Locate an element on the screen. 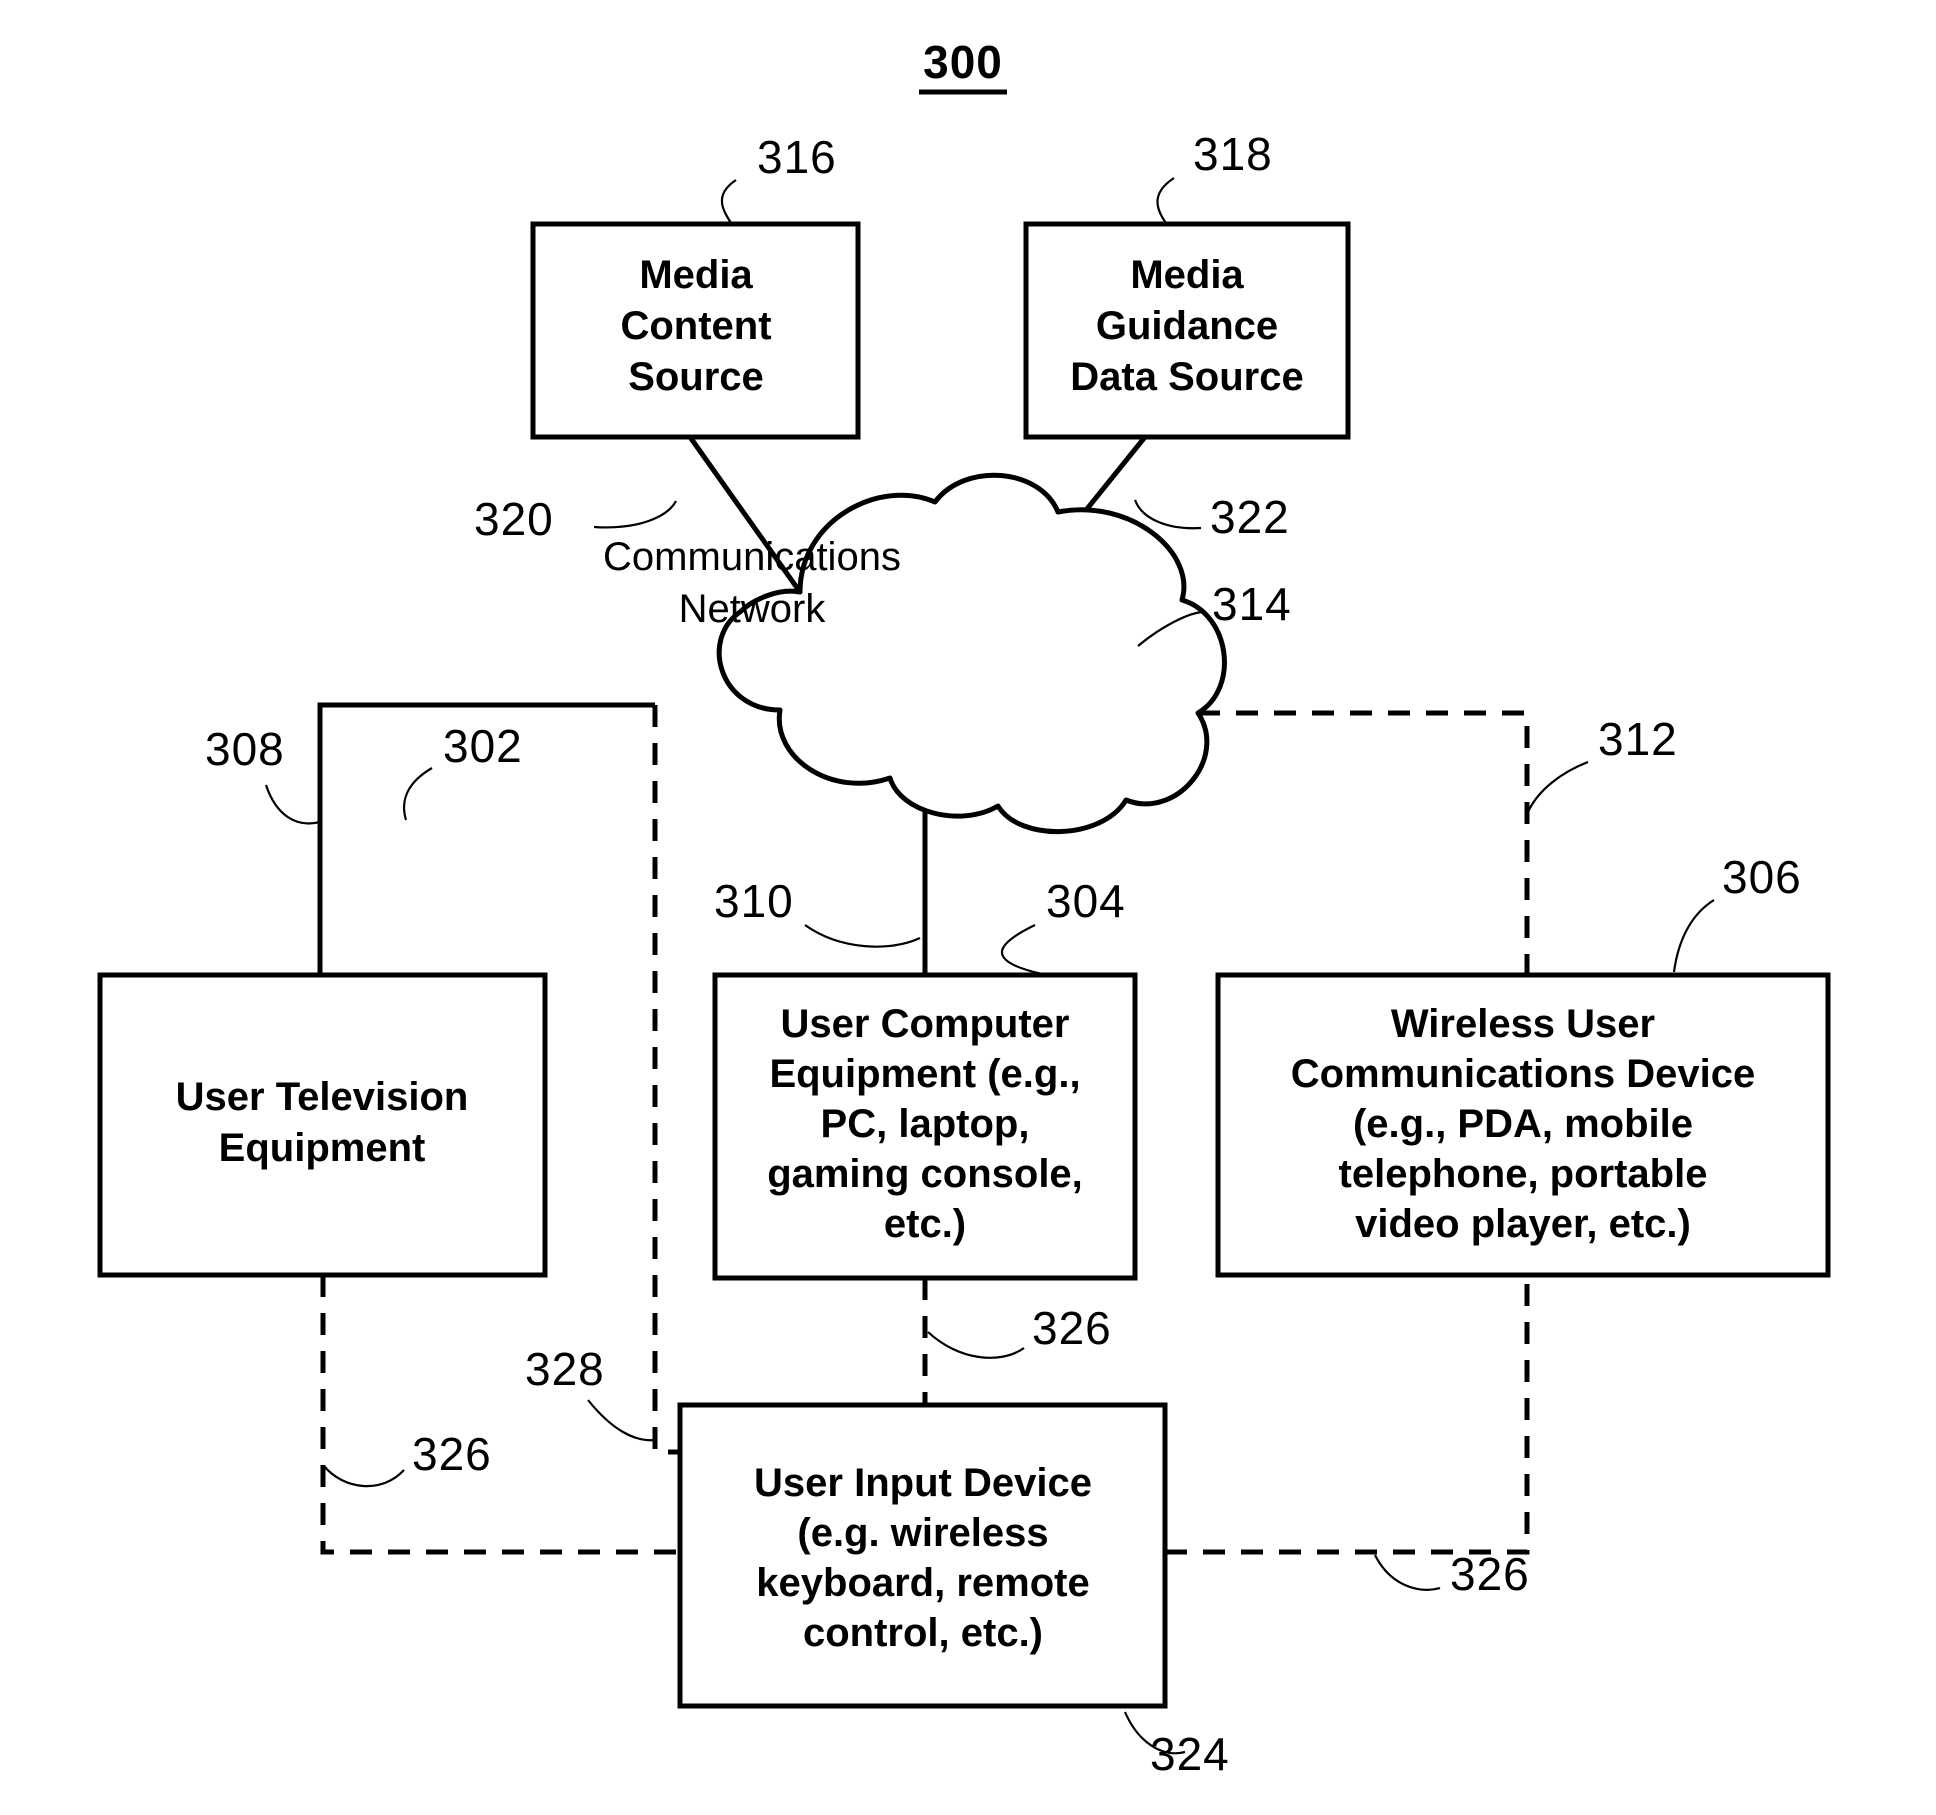  reference-314-label: 314 is located at coordinates (1252, 604).